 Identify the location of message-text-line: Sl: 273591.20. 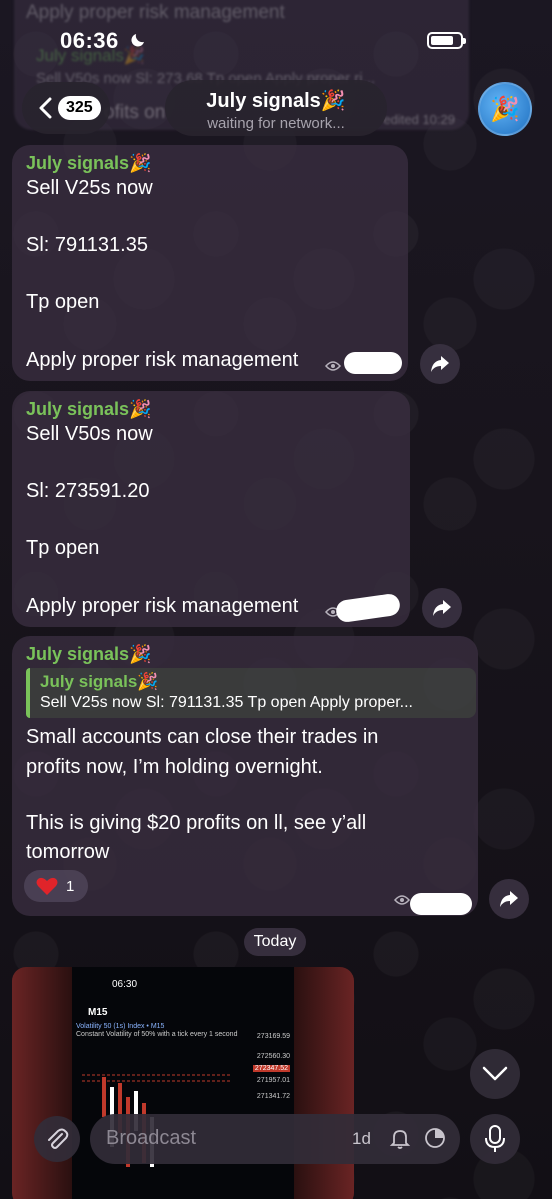
(88, 491).